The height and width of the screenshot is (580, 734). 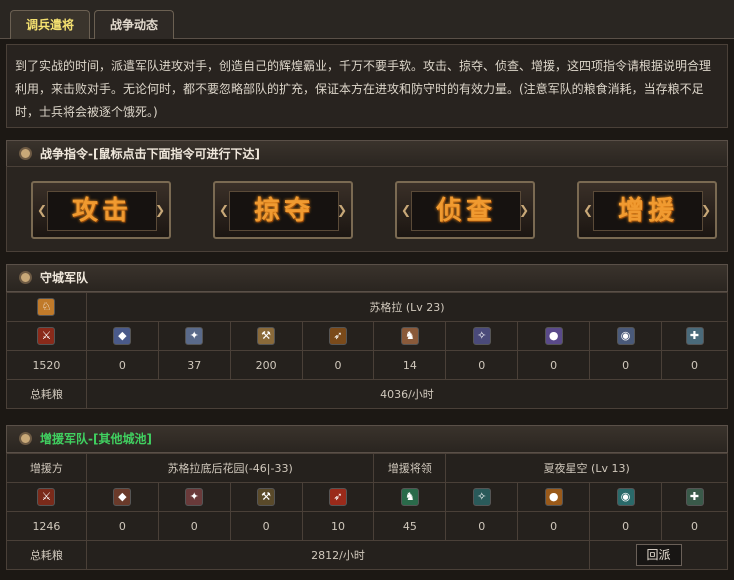 I want to click on hero-portrait-icon: ♘, so click(x=46, y=307).